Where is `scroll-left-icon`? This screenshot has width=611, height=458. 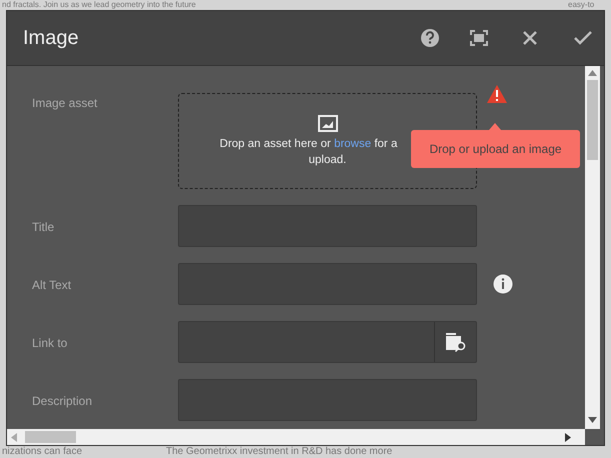
scroll-left-icon is located at coordinates (14, 437).